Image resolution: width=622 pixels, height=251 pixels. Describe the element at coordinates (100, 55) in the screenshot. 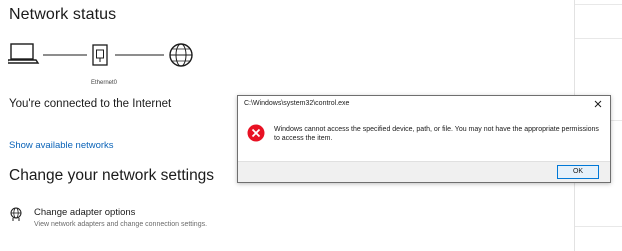

I see `ethernet-port-icon` at that location.